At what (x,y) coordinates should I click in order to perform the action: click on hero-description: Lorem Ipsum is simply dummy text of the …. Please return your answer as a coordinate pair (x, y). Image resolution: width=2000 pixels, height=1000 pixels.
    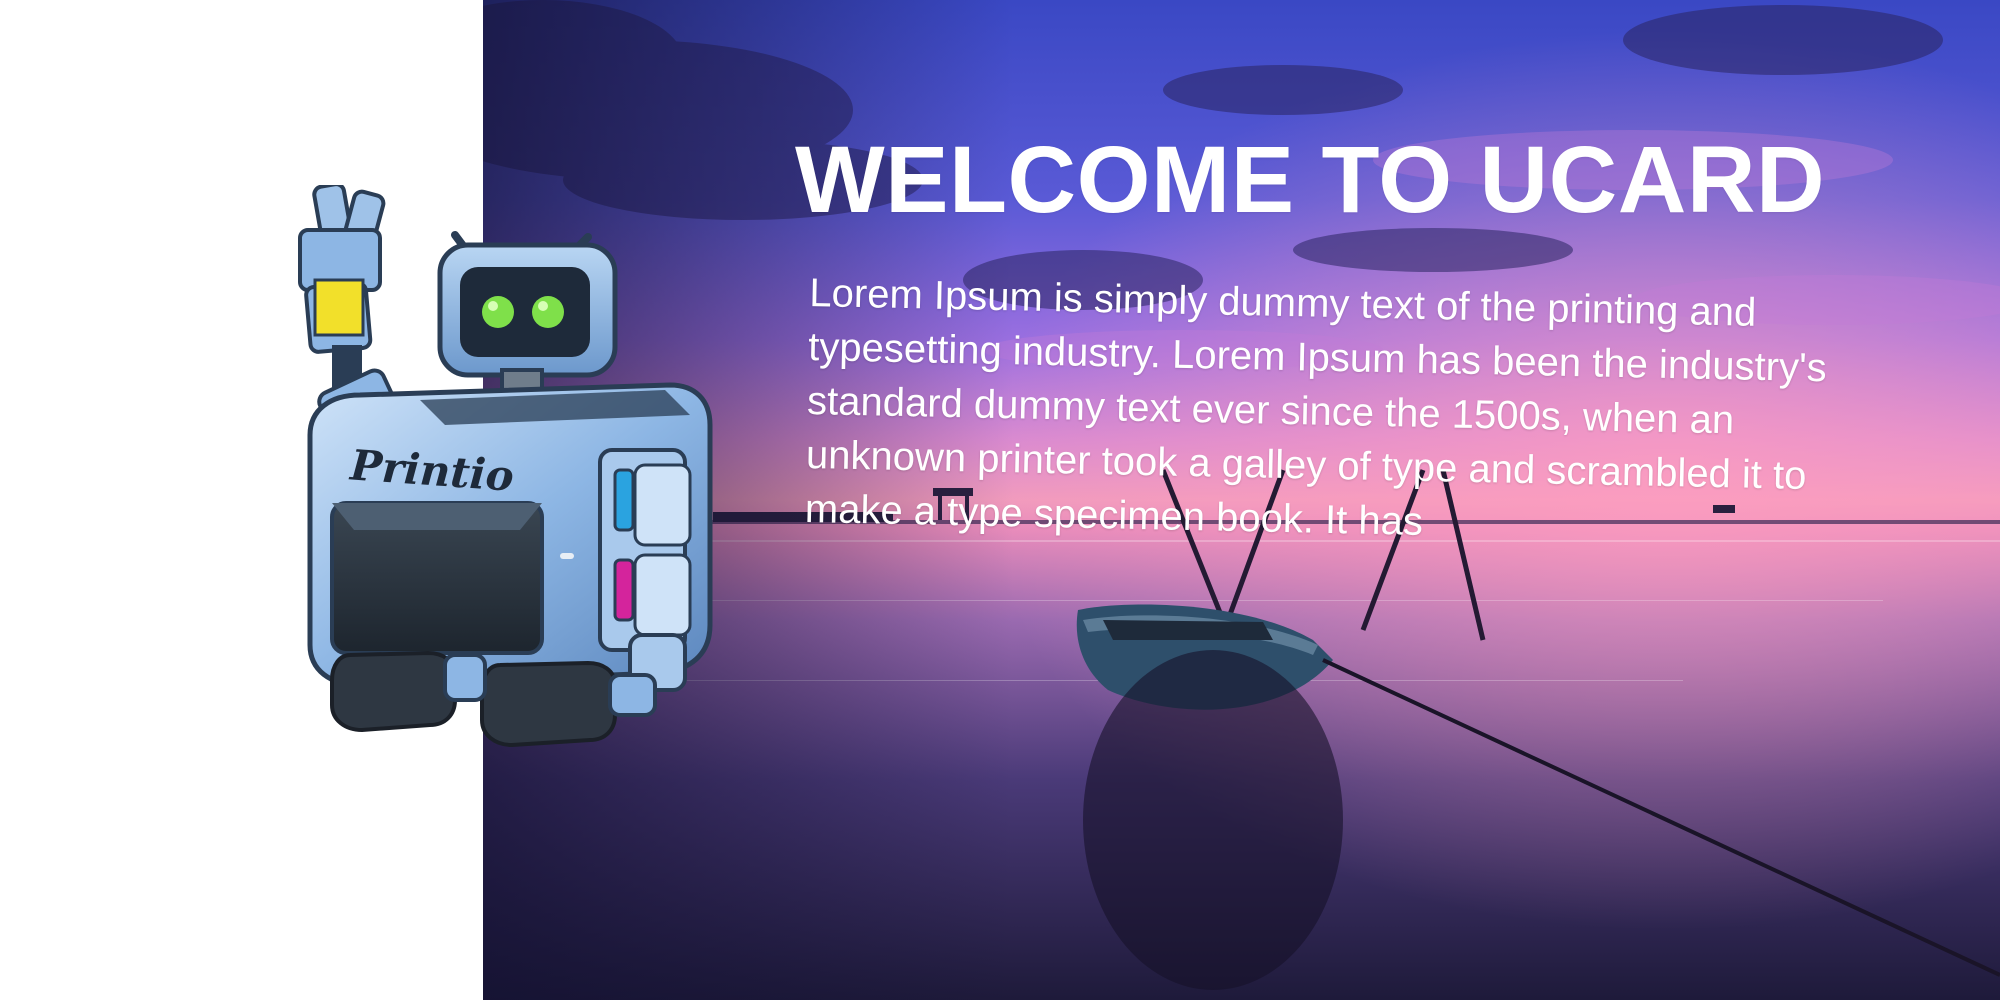
    Looking at the image, I should click on (1316, 407).